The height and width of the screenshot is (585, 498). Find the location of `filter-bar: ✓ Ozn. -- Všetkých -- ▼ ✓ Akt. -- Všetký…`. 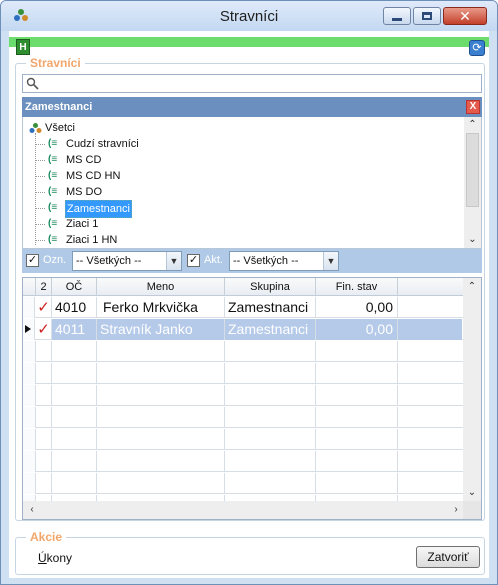

filter-bar: ✓ Ozn. -- Všetkých -- ▼ ✓ Akt. -- Všetký… is located at coordinates (252, 261).